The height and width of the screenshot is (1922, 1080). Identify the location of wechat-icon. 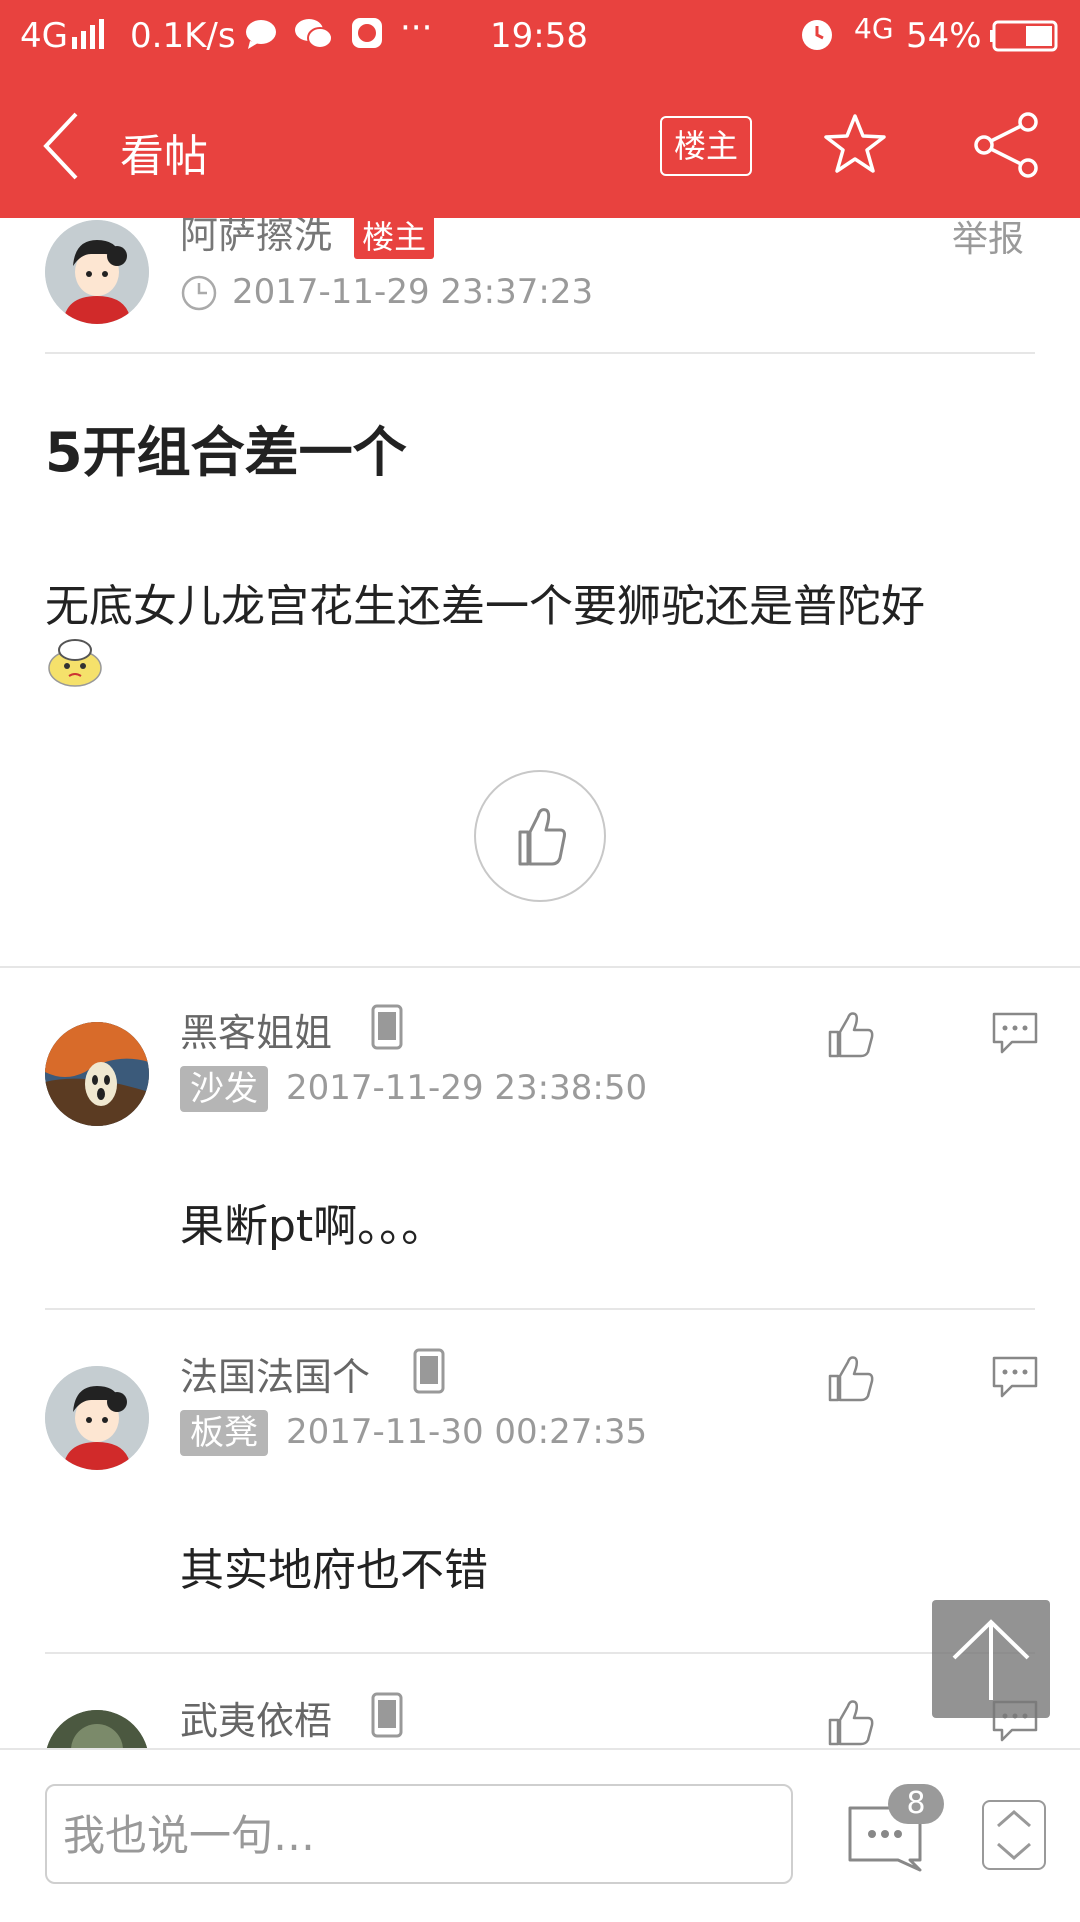
(314, 38).